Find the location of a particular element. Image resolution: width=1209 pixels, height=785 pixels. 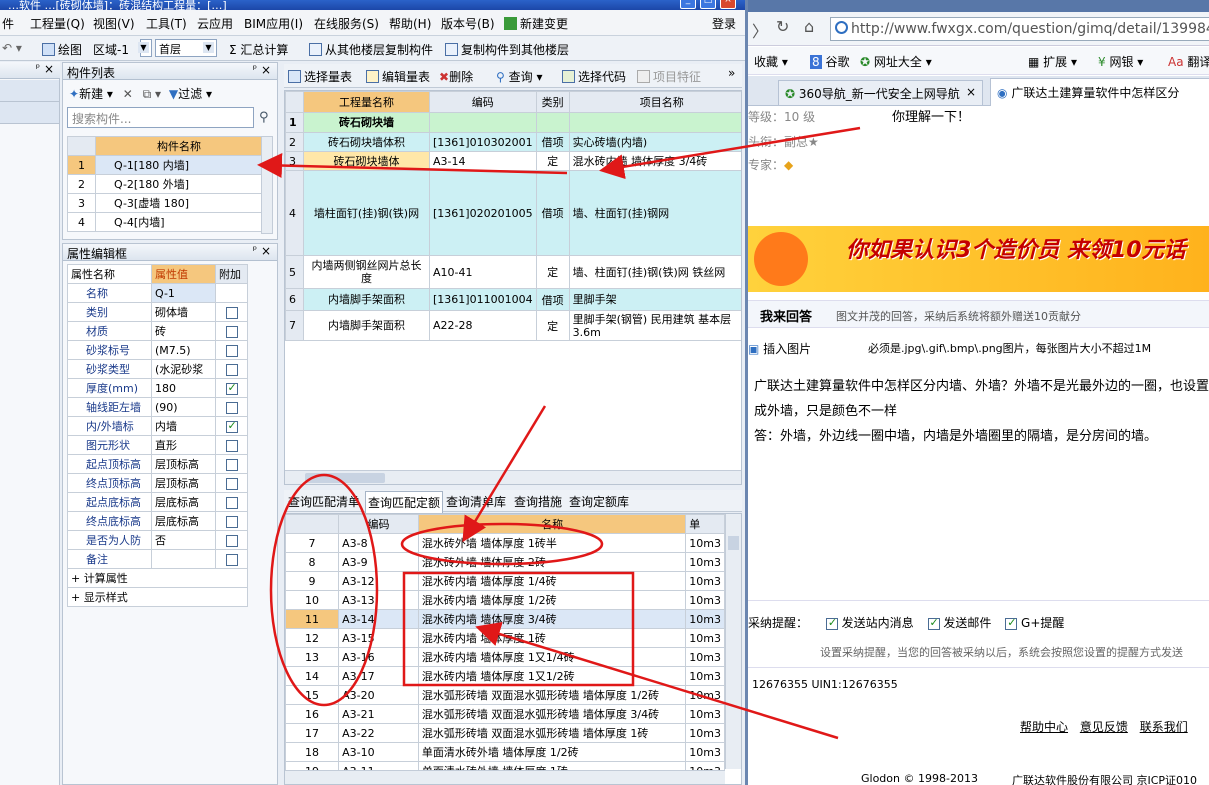

match-row: 14 A3-17 混水砖内墙 墙体厚度 1又1/2砖 10m3 is located at coordinates (505, 676).